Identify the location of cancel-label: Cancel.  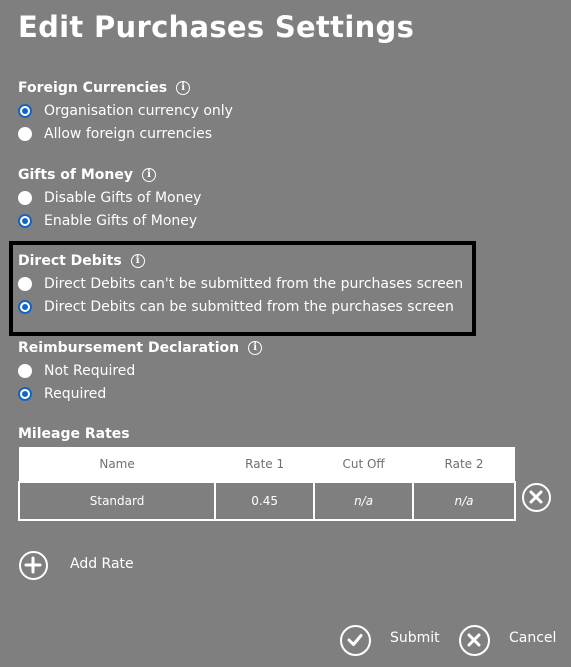
(532, 638).